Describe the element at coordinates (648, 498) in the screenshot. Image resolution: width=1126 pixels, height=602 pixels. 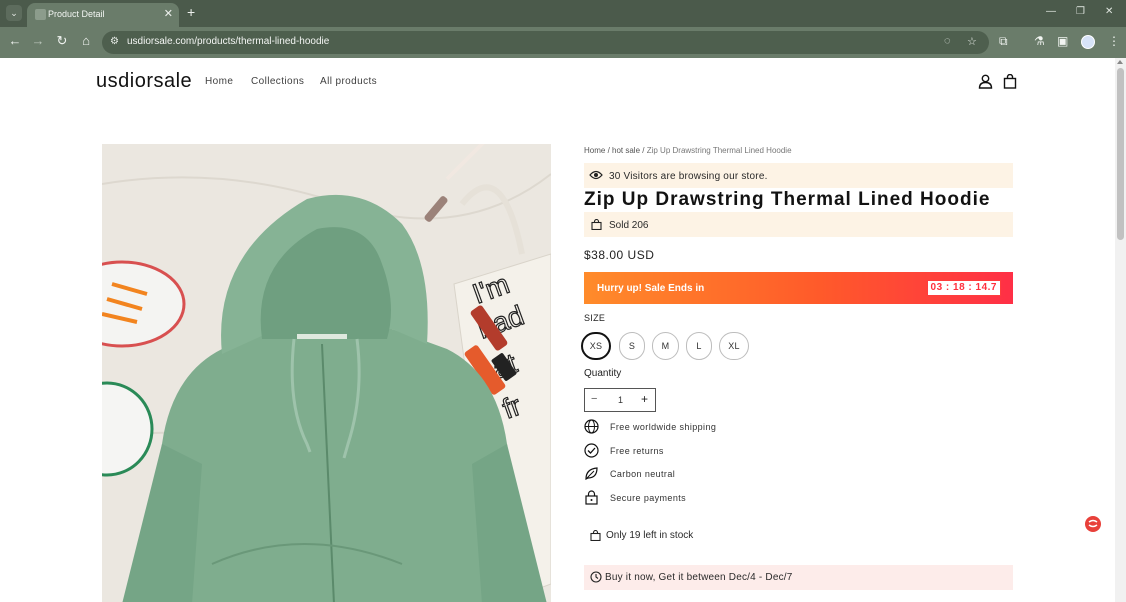
I see `feature-text: Secure payments` at that location.